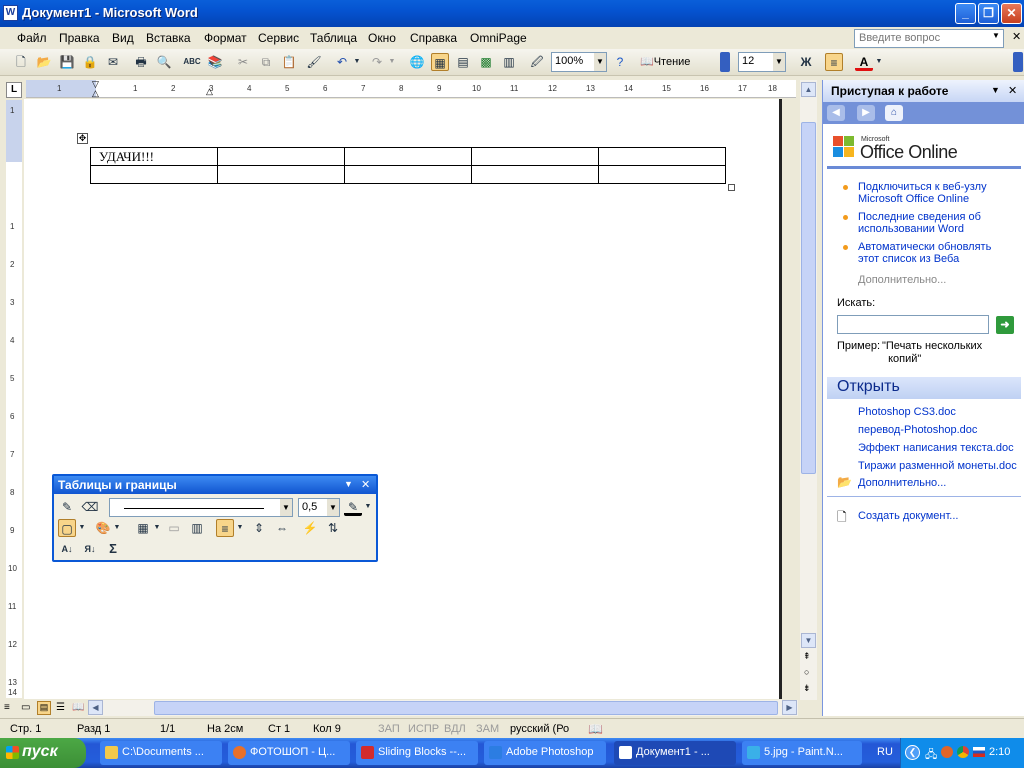 The width and height of the screenshot is (1024, 768). I want to click on chrome-icon, so click(963, 752).